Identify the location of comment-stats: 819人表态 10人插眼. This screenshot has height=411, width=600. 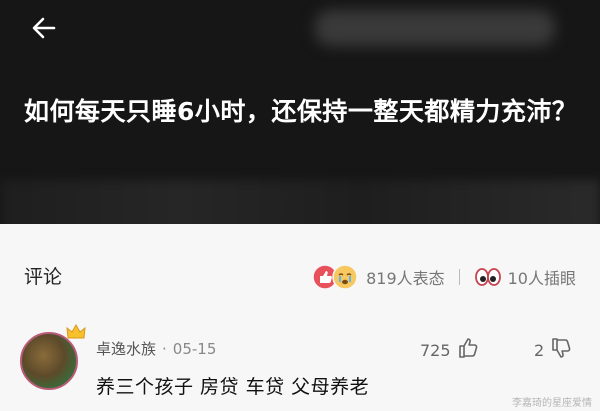
(444, 277).